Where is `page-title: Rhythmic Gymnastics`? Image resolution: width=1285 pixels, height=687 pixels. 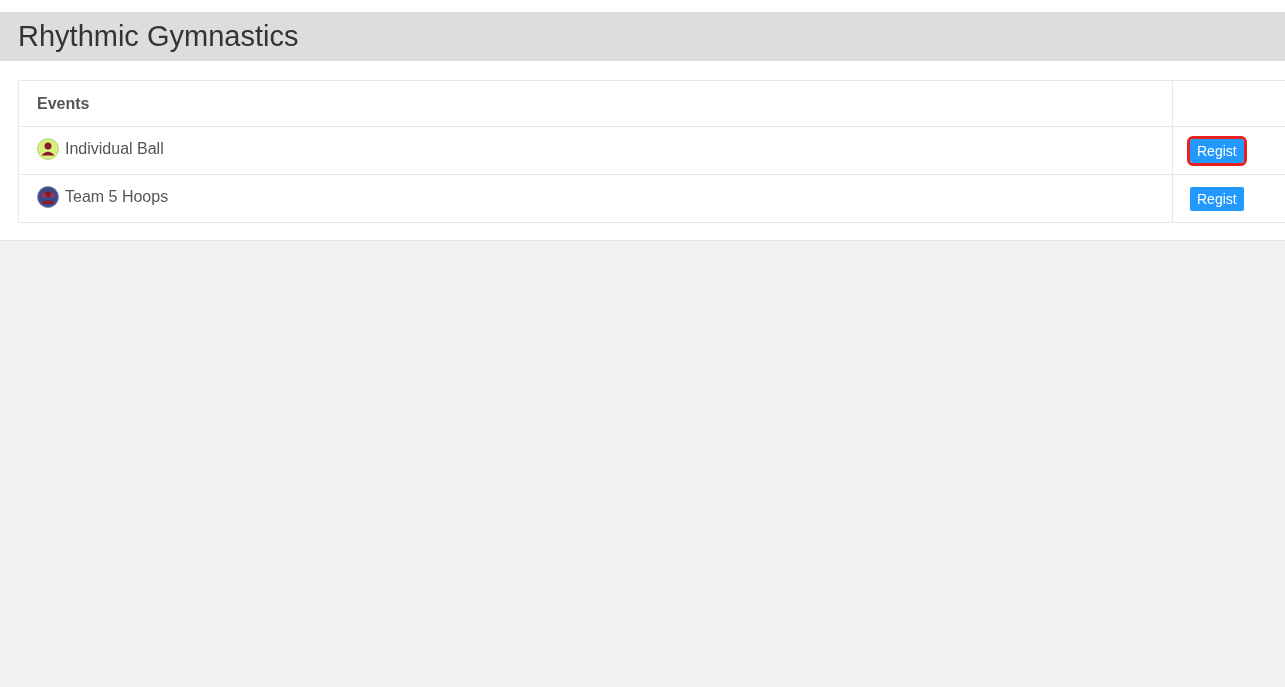
page-title: Rhythmic Gymnastics is located at coordinates (158, 36).